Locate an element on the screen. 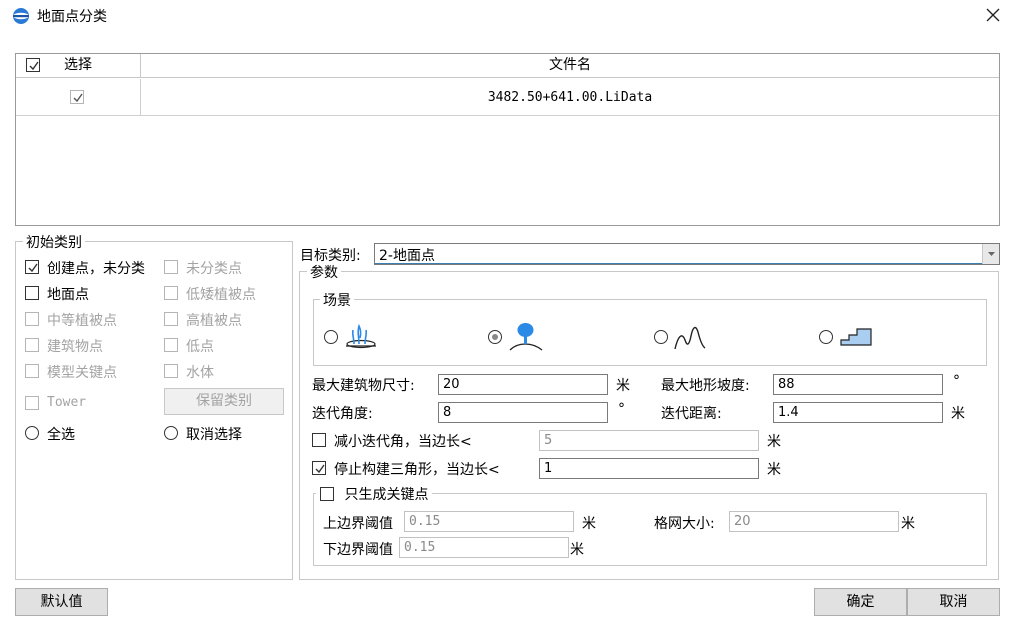  row-select-cell is located at coordinates (78, 97).